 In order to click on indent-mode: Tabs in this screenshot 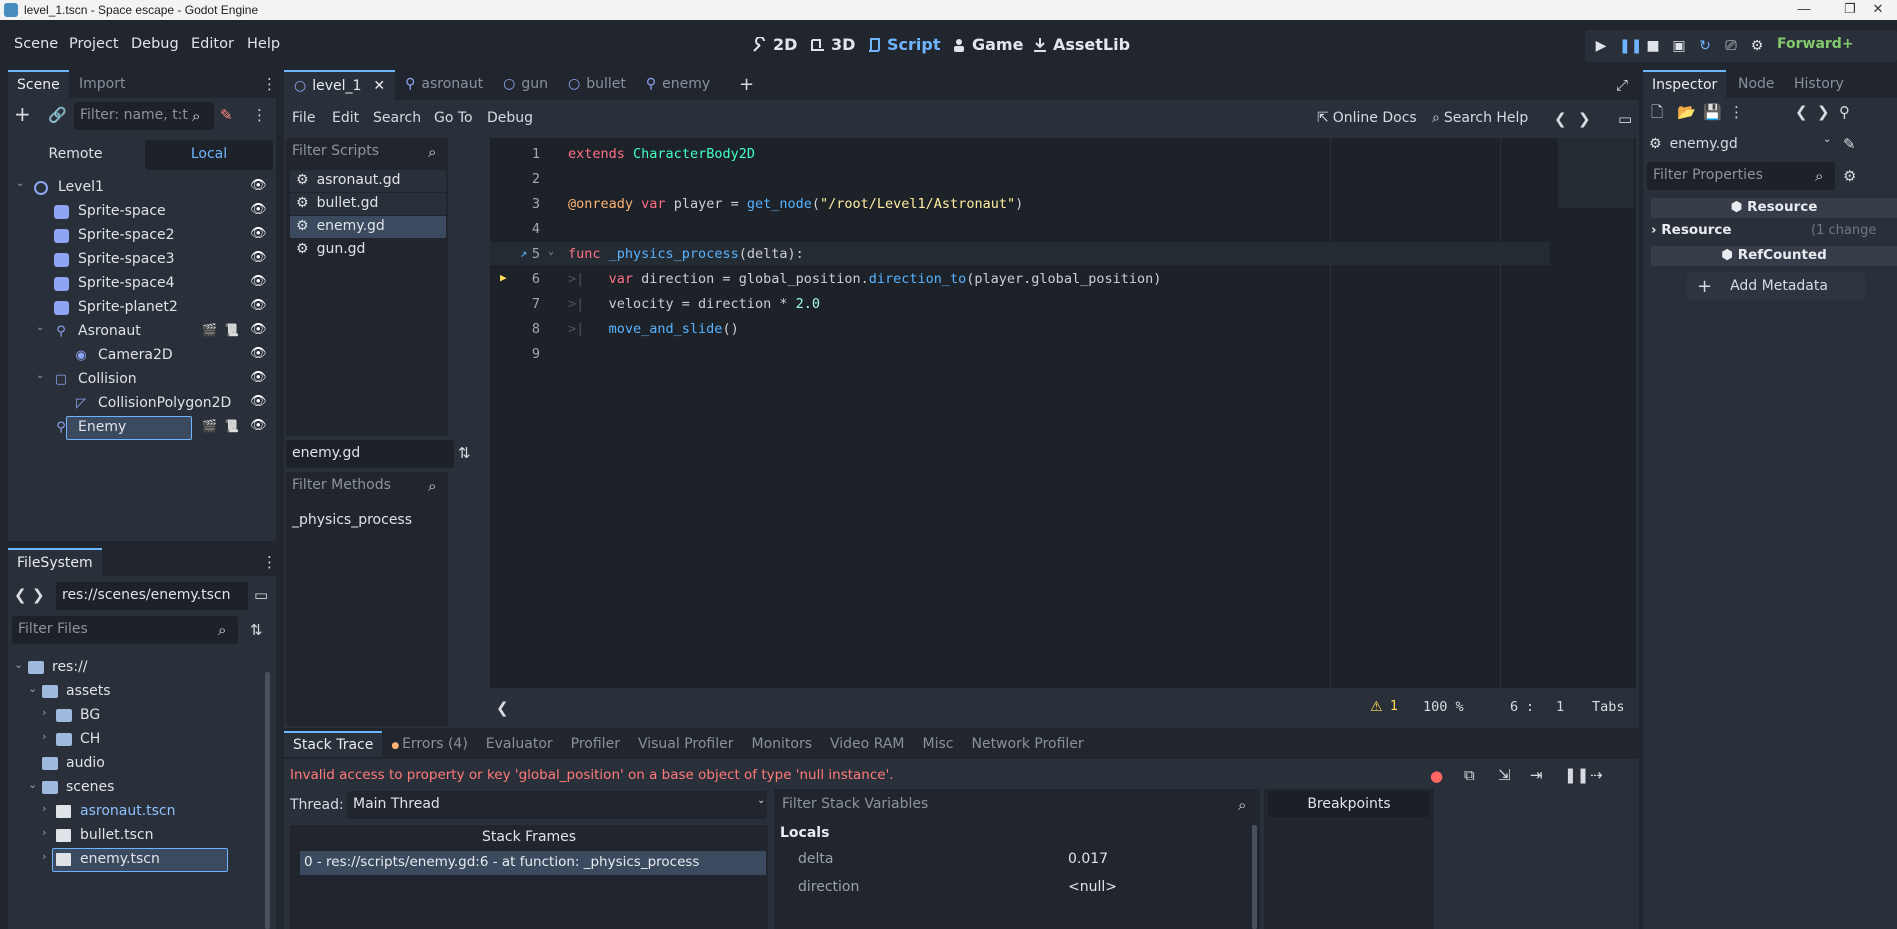, I will do `click(1608, 707)`.